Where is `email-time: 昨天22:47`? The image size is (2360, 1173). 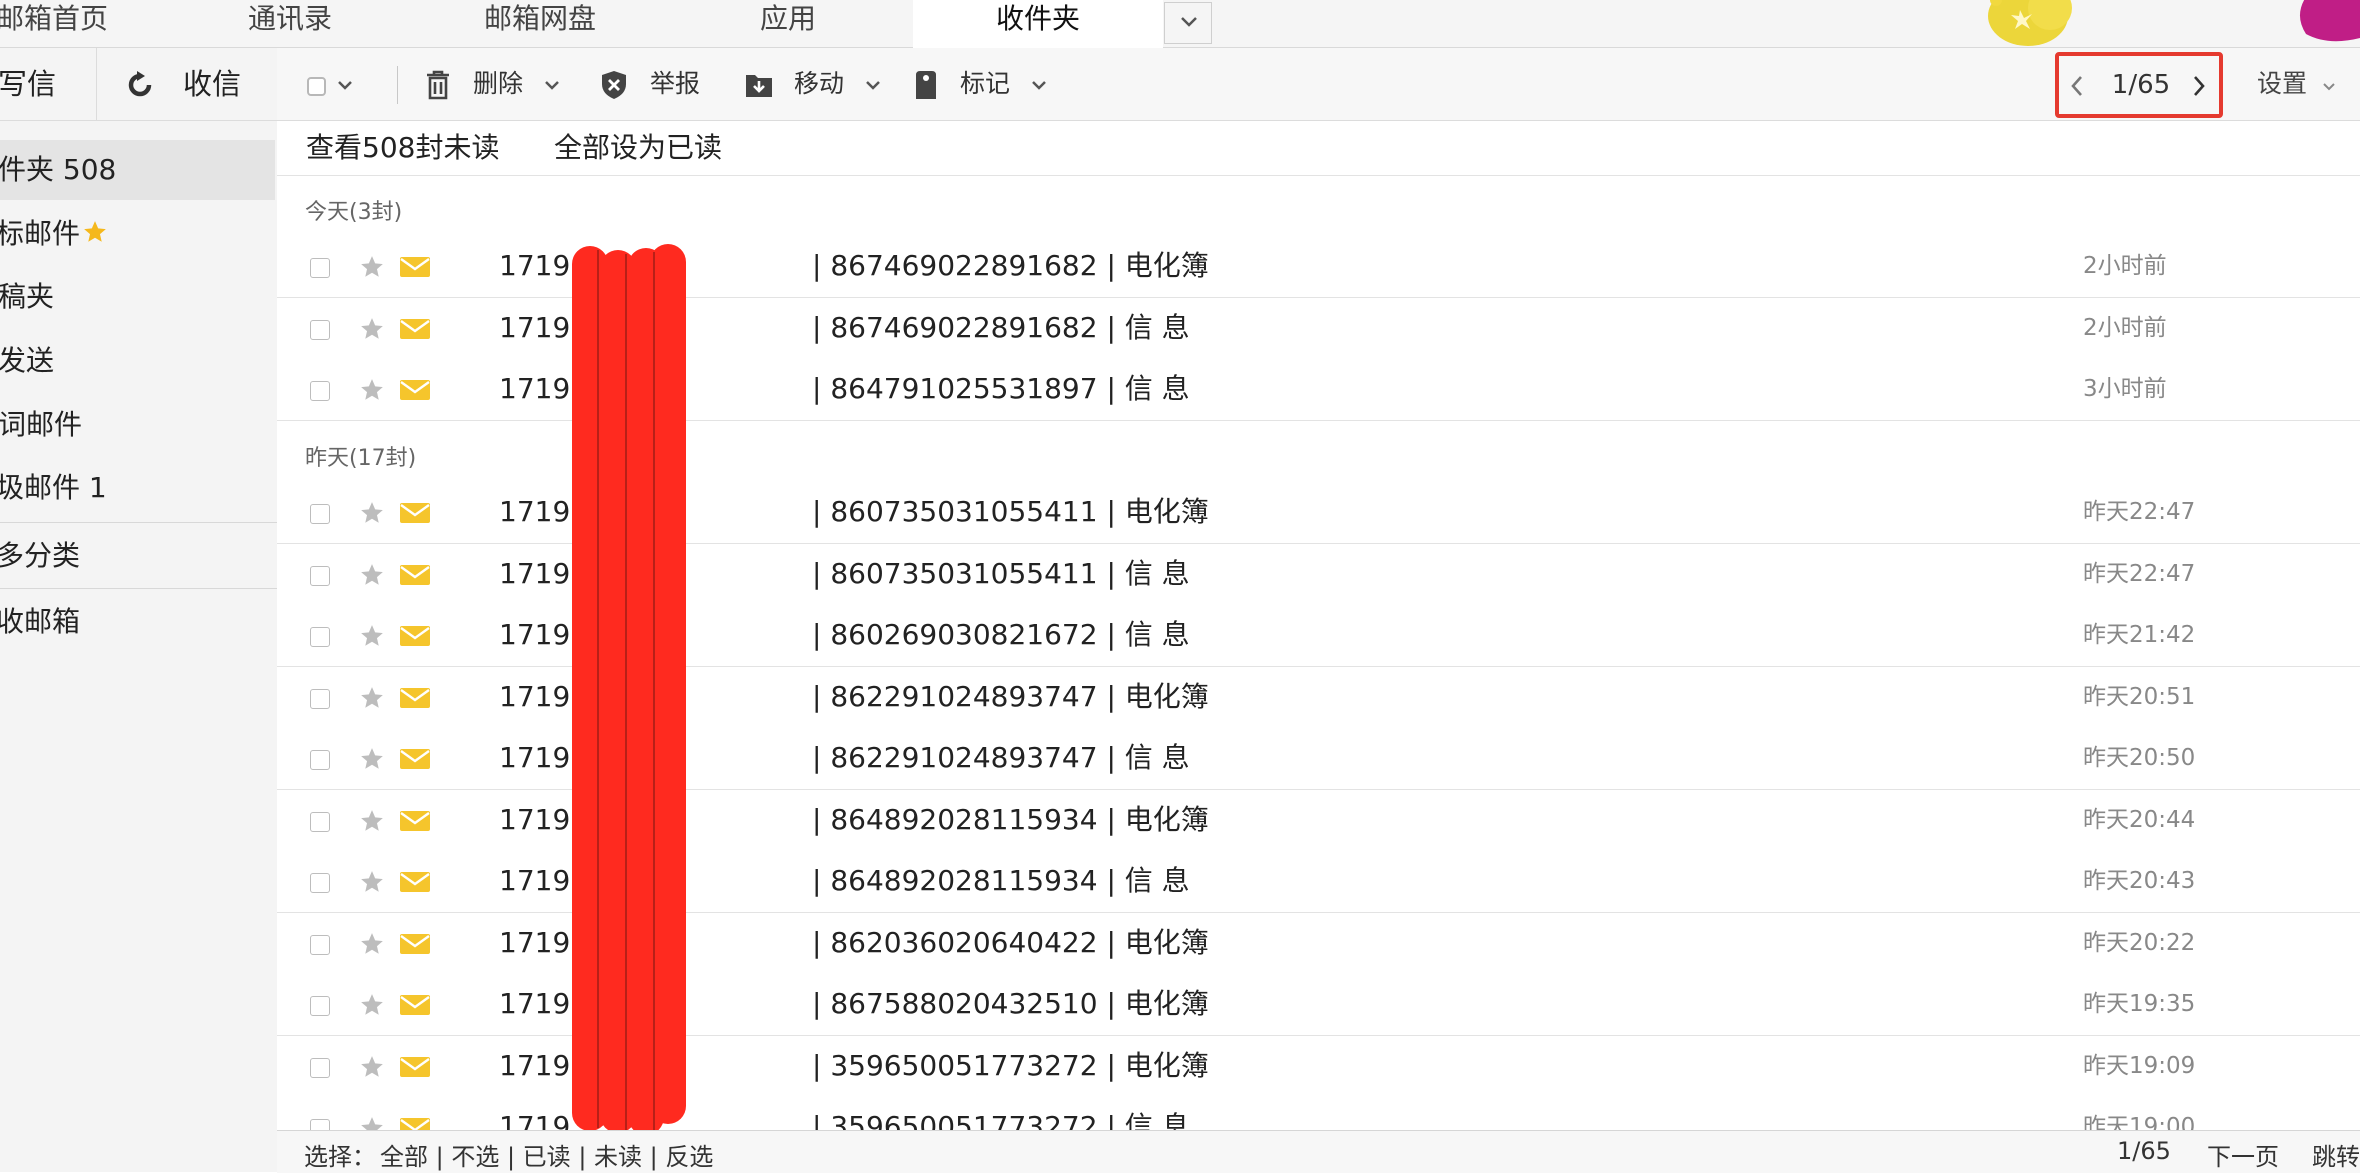 email-time: 昨天22:47 is located at coordinates (2139, 574).